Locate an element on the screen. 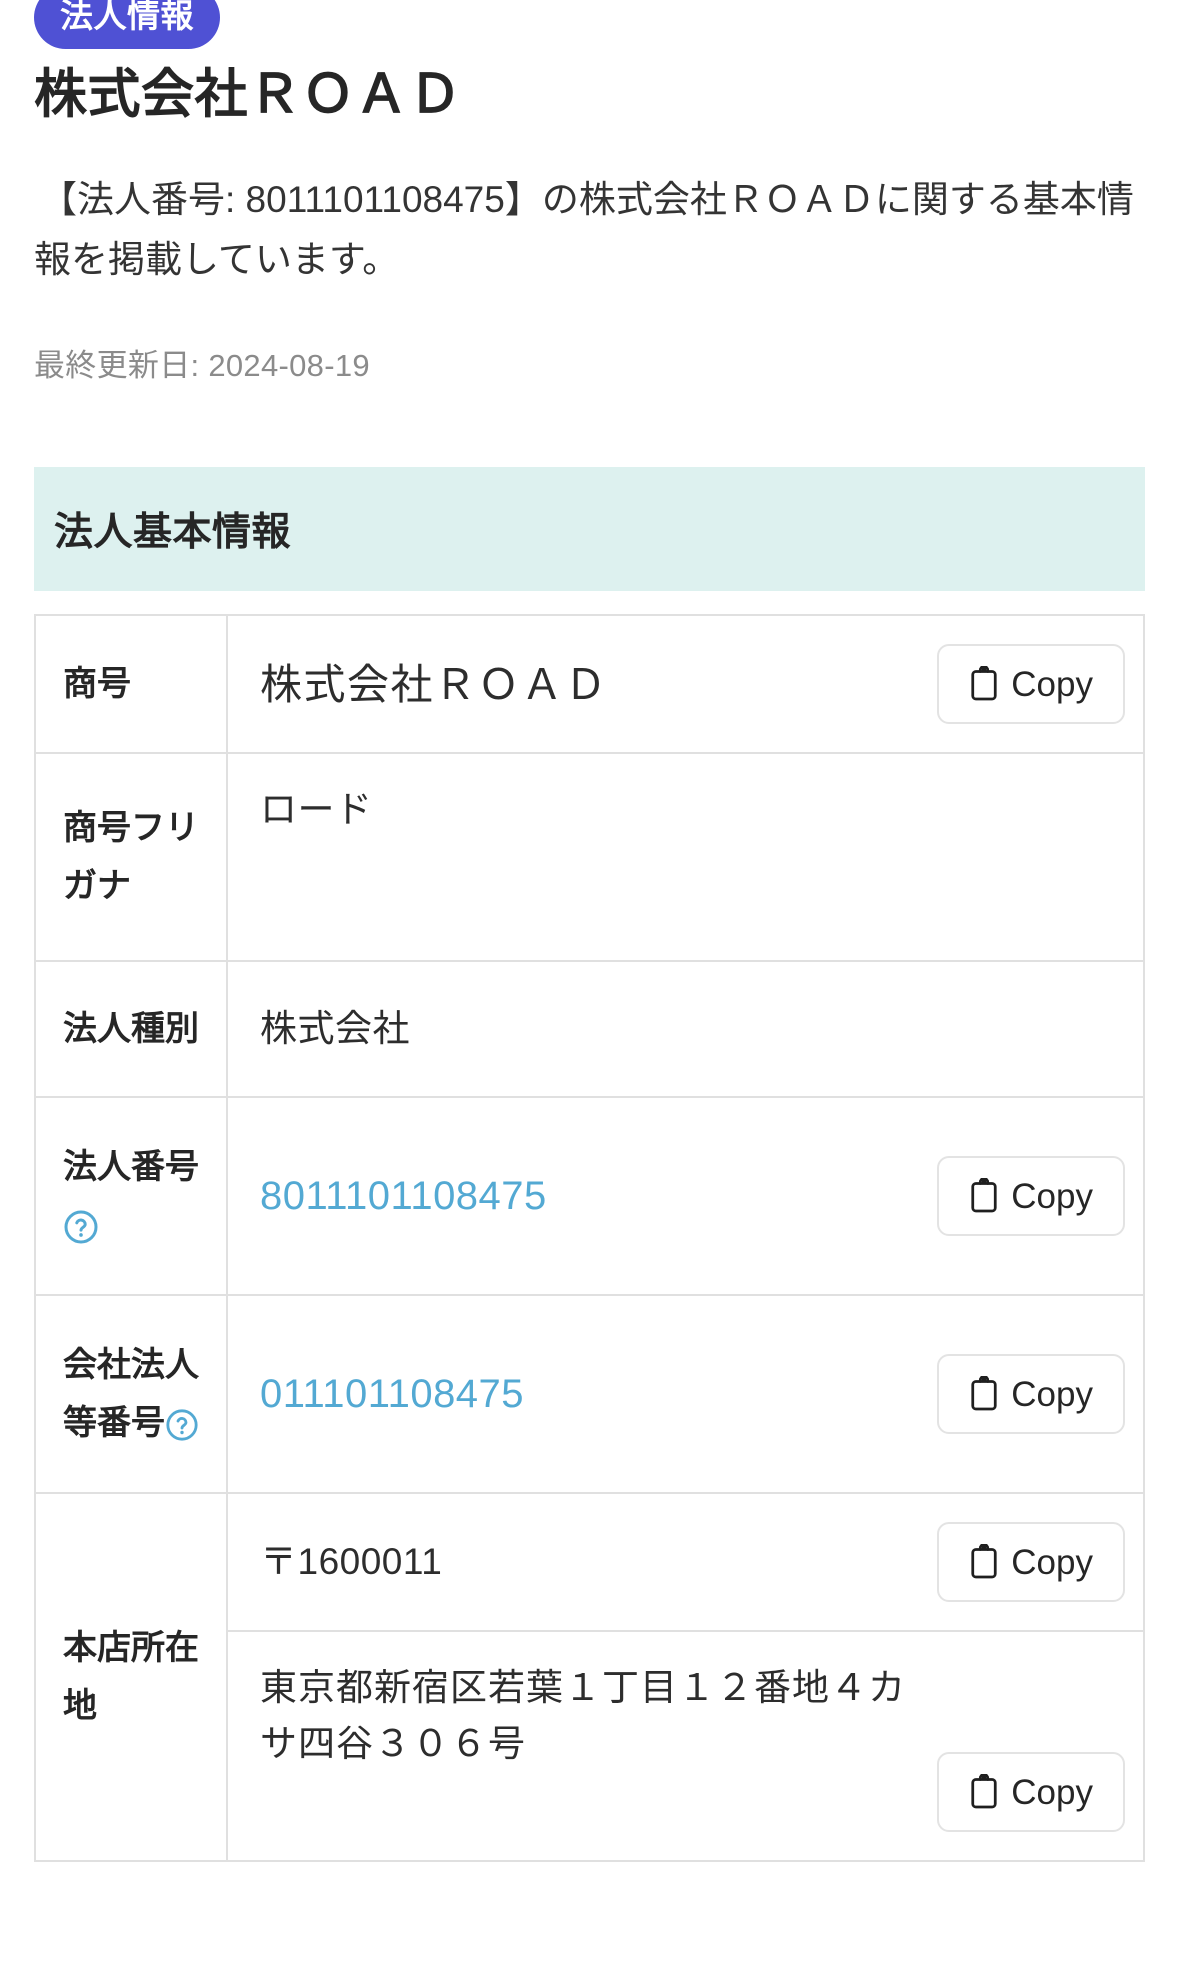  row-label-corporate-number: 法人番号 is located at coordinates (131, 1196).